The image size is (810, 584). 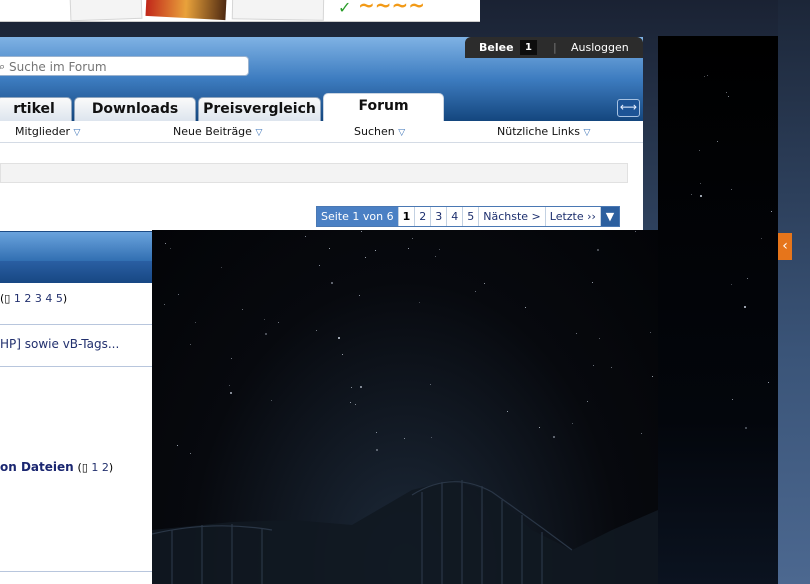 I want to click on subnav-label: Nützliche Links, so click(x=538, y=131).